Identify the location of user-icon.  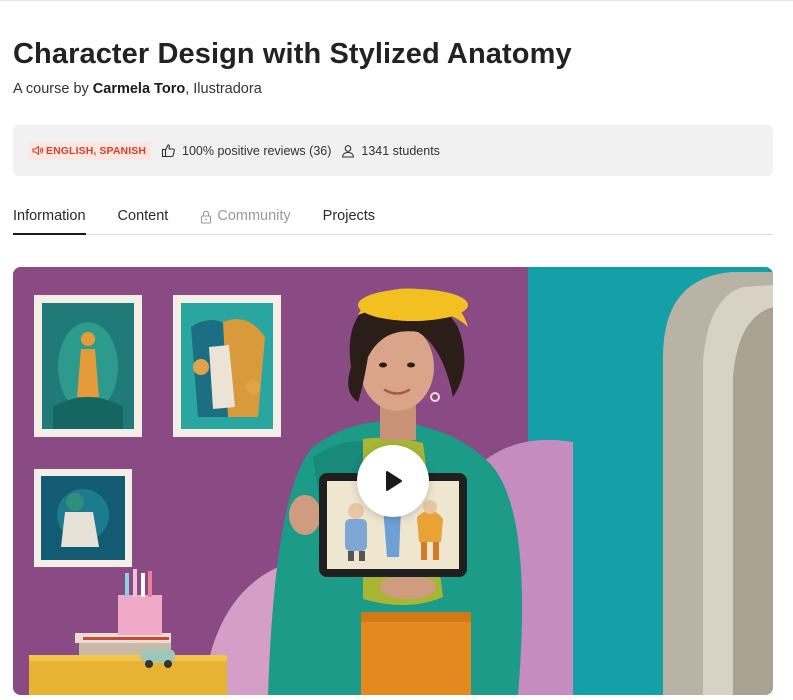
(348, 151).